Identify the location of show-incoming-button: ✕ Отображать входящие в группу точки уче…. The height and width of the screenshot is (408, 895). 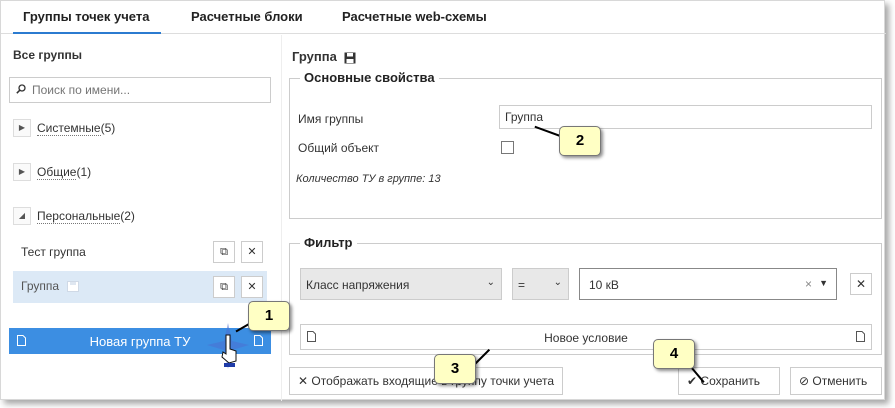
(426, 381).